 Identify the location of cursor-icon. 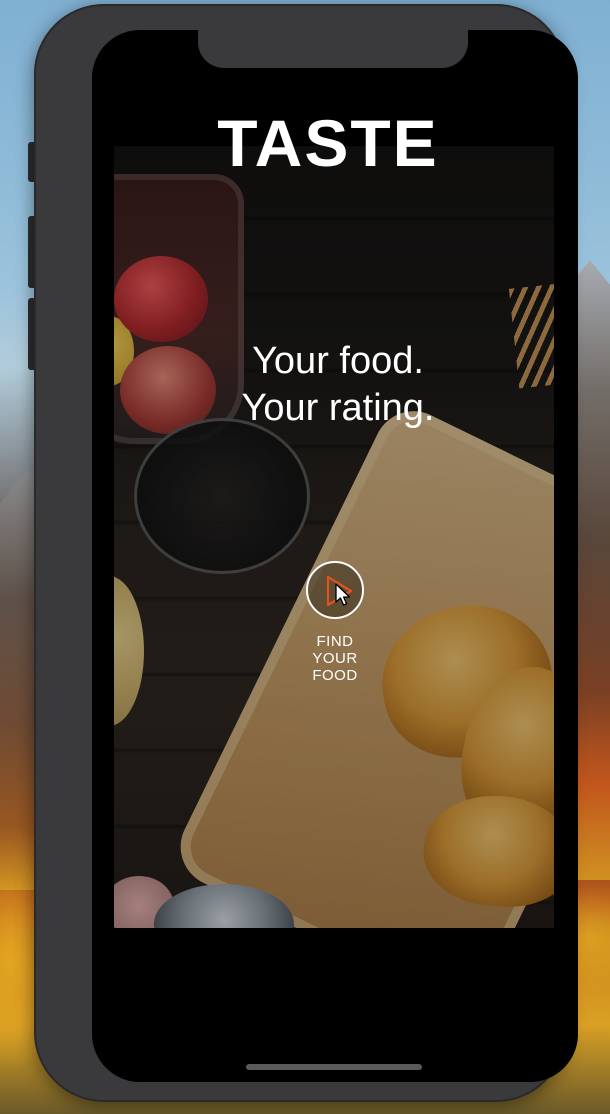
(343, 594).